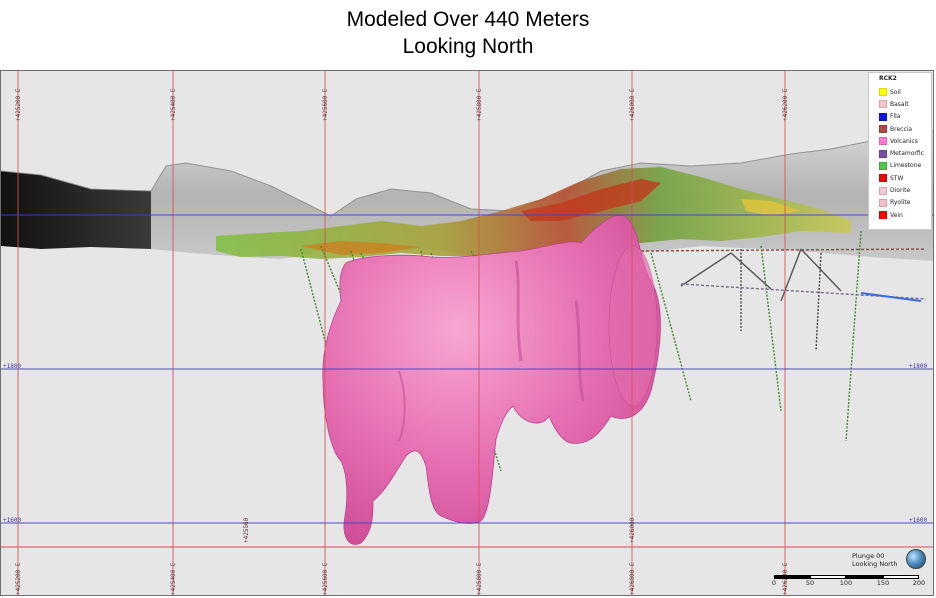 The image size is (936, 598). I want to click on dark-topography-block, so click(76, 210).